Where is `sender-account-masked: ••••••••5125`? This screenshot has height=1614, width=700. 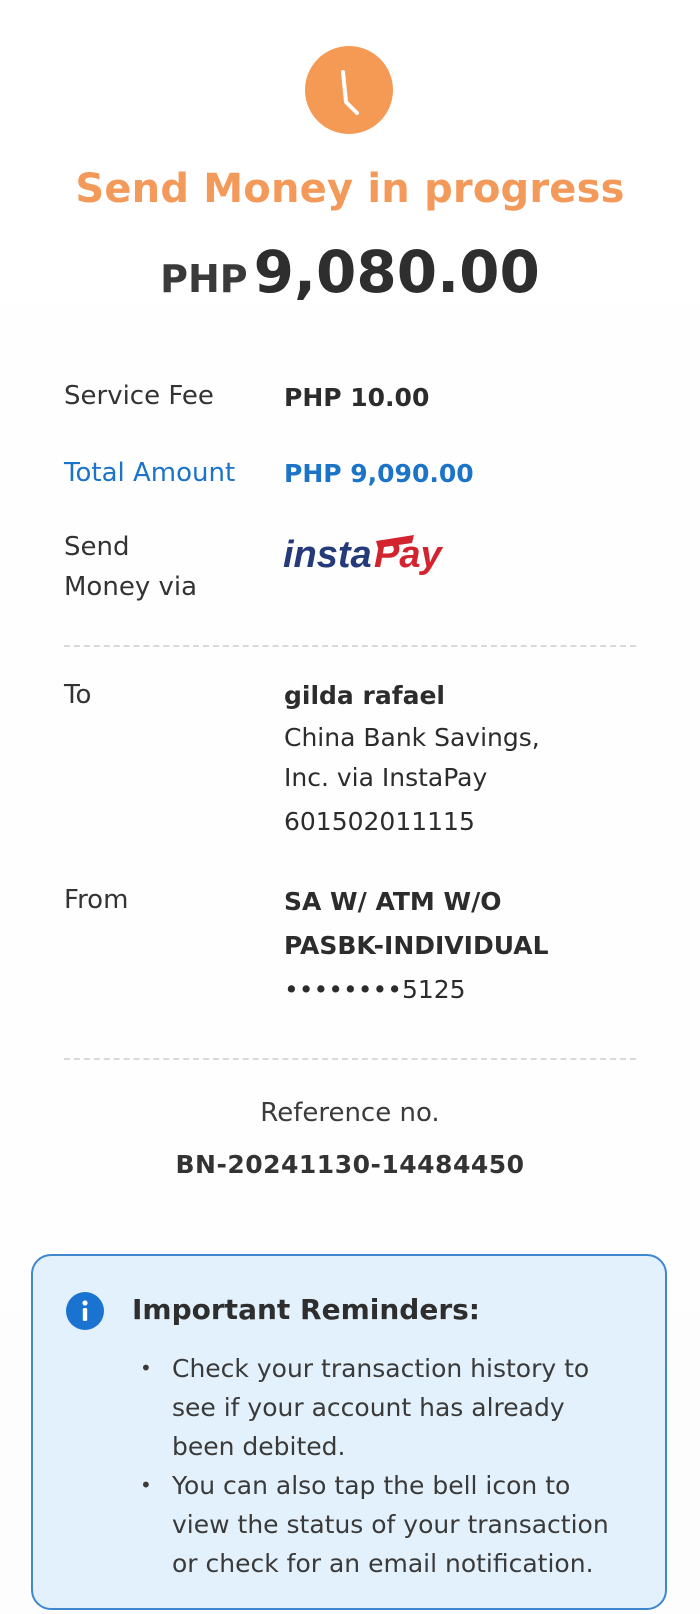
sender-account-masked: ••••••••5125 is located at coordinates (375, 989).